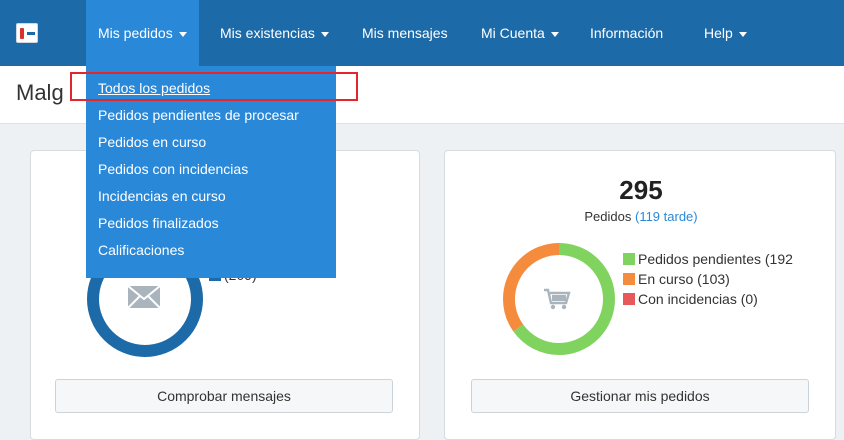 This screenshot has height=440, width=844. I want to click on legend-item: Con incidencias (0), so click(723, 299).